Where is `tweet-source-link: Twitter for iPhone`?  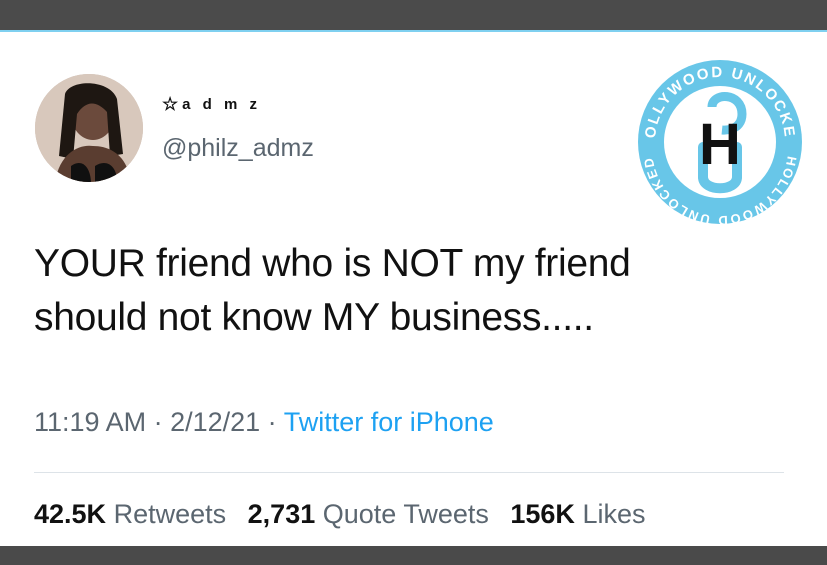
tweet-source-link: Twitter for iPhone is located at coordinates (389, 422).